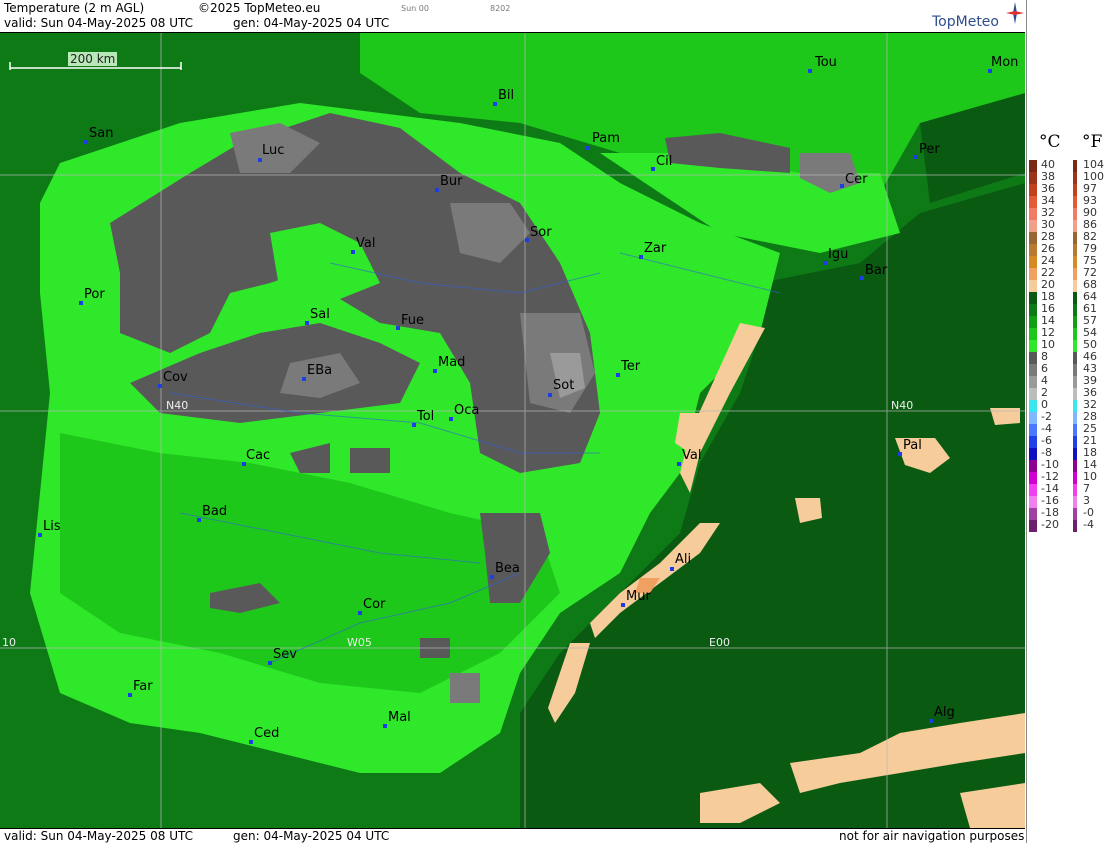 Image resolution: width=1117 pixels, height=844 pixels. What do you see at coordinates (932, 836) in the screenshot?
I see `navigation-notice: not for air navigation purposes` at bounding box center [932, 836].